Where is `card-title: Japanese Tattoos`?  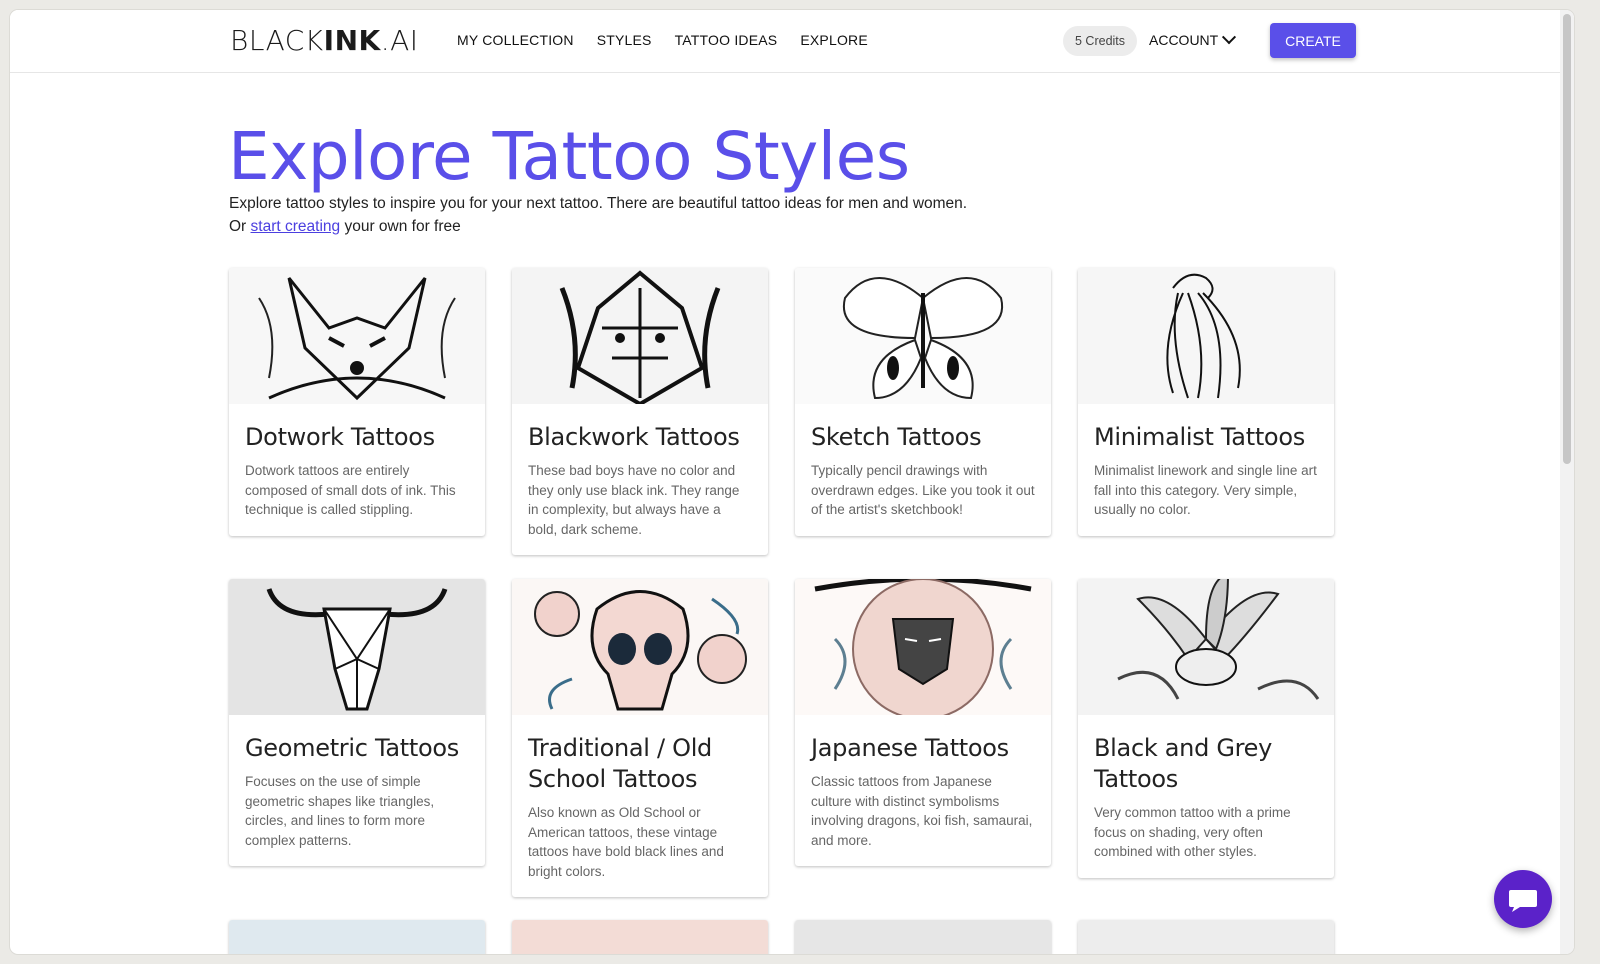 card-title: Japanese Tattoos is located at coordinates (923, 748).